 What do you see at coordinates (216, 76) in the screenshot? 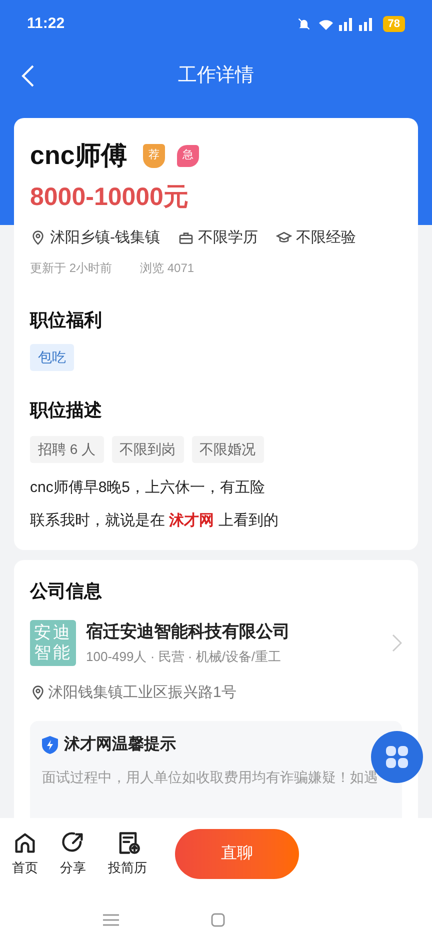
I see `page-title: 工作详情` at bounding box center [216, 76].